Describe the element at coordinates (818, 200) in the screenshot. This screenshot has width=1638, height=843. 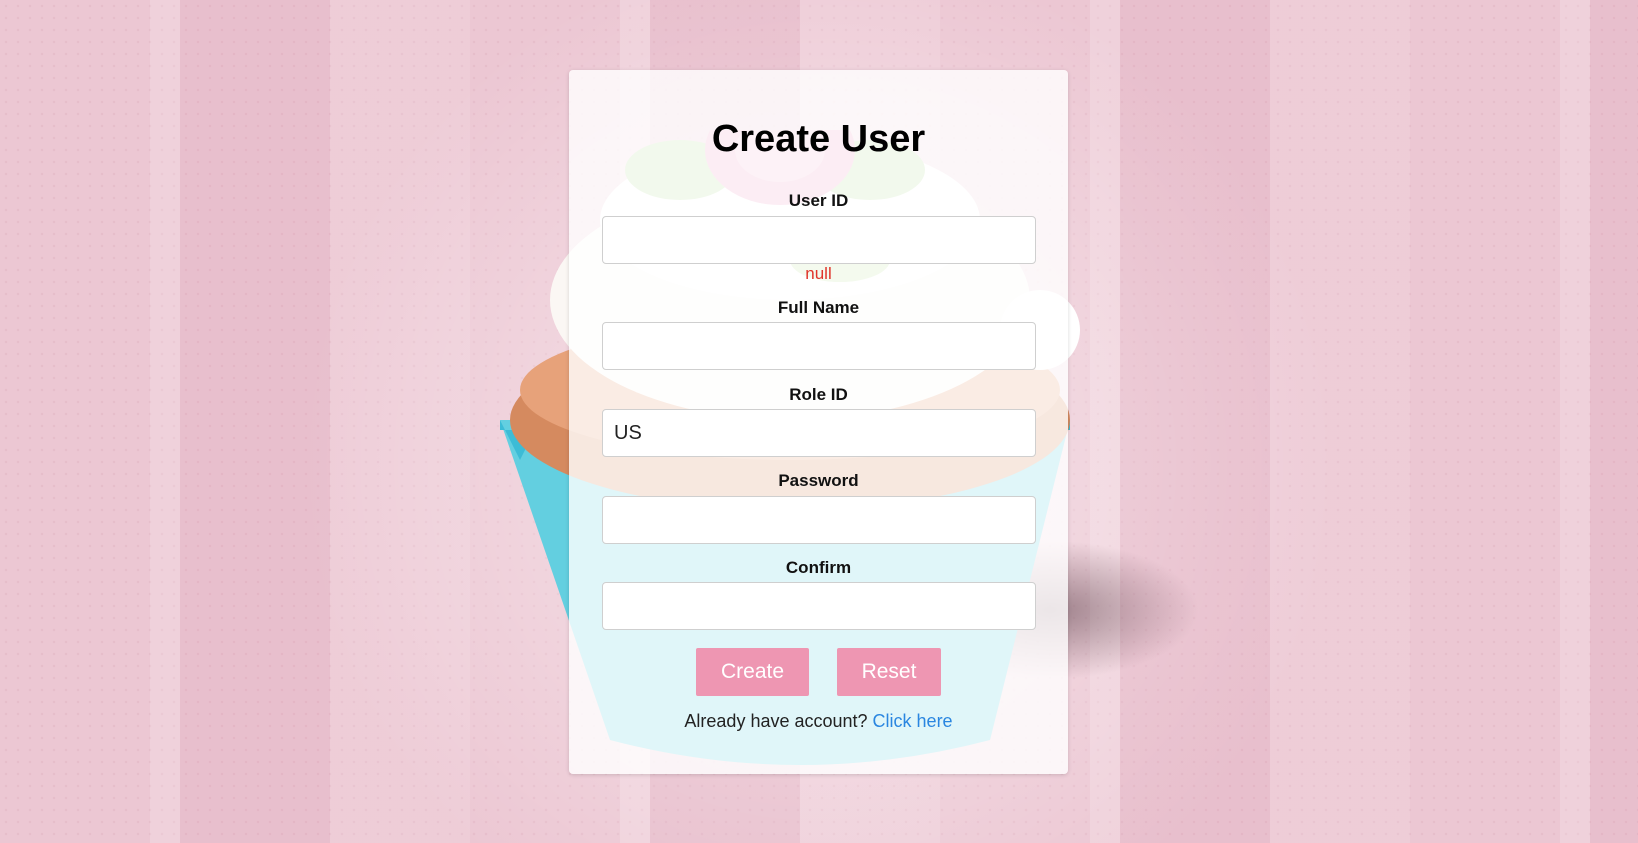
I see `user-id-label: User ID` at that location.